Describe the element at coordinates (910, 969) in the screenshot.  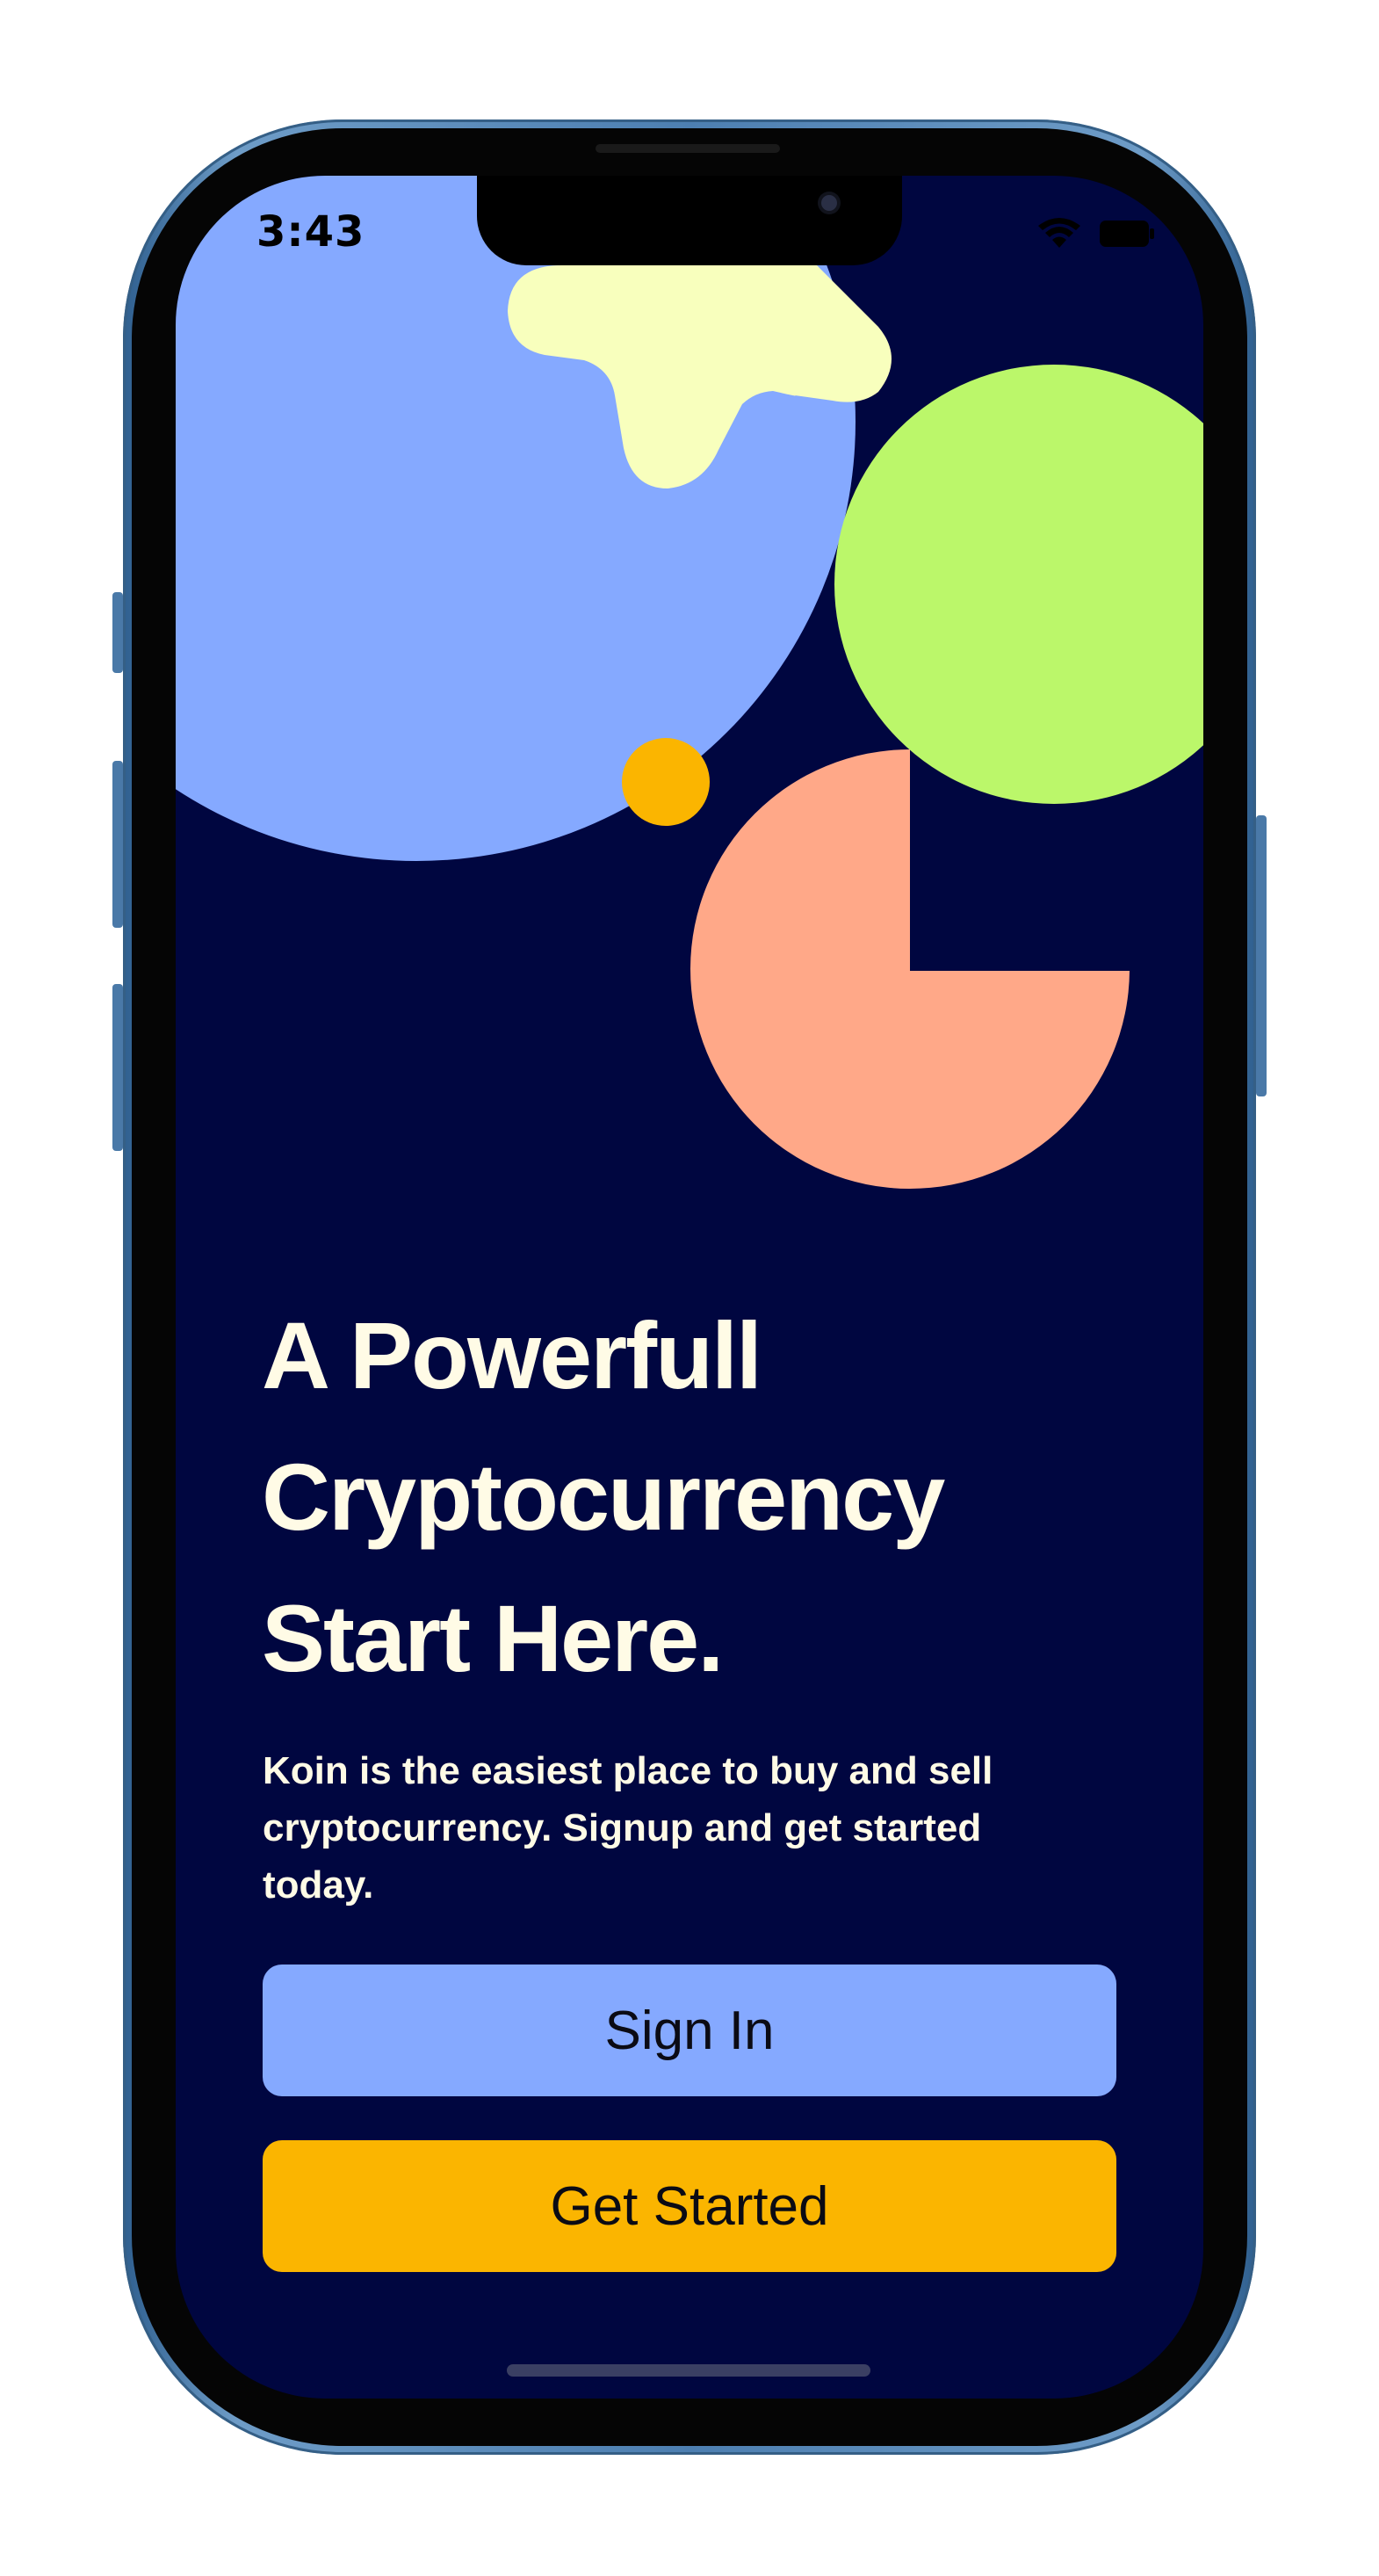
I see `salmon-pie-shape` at that location.